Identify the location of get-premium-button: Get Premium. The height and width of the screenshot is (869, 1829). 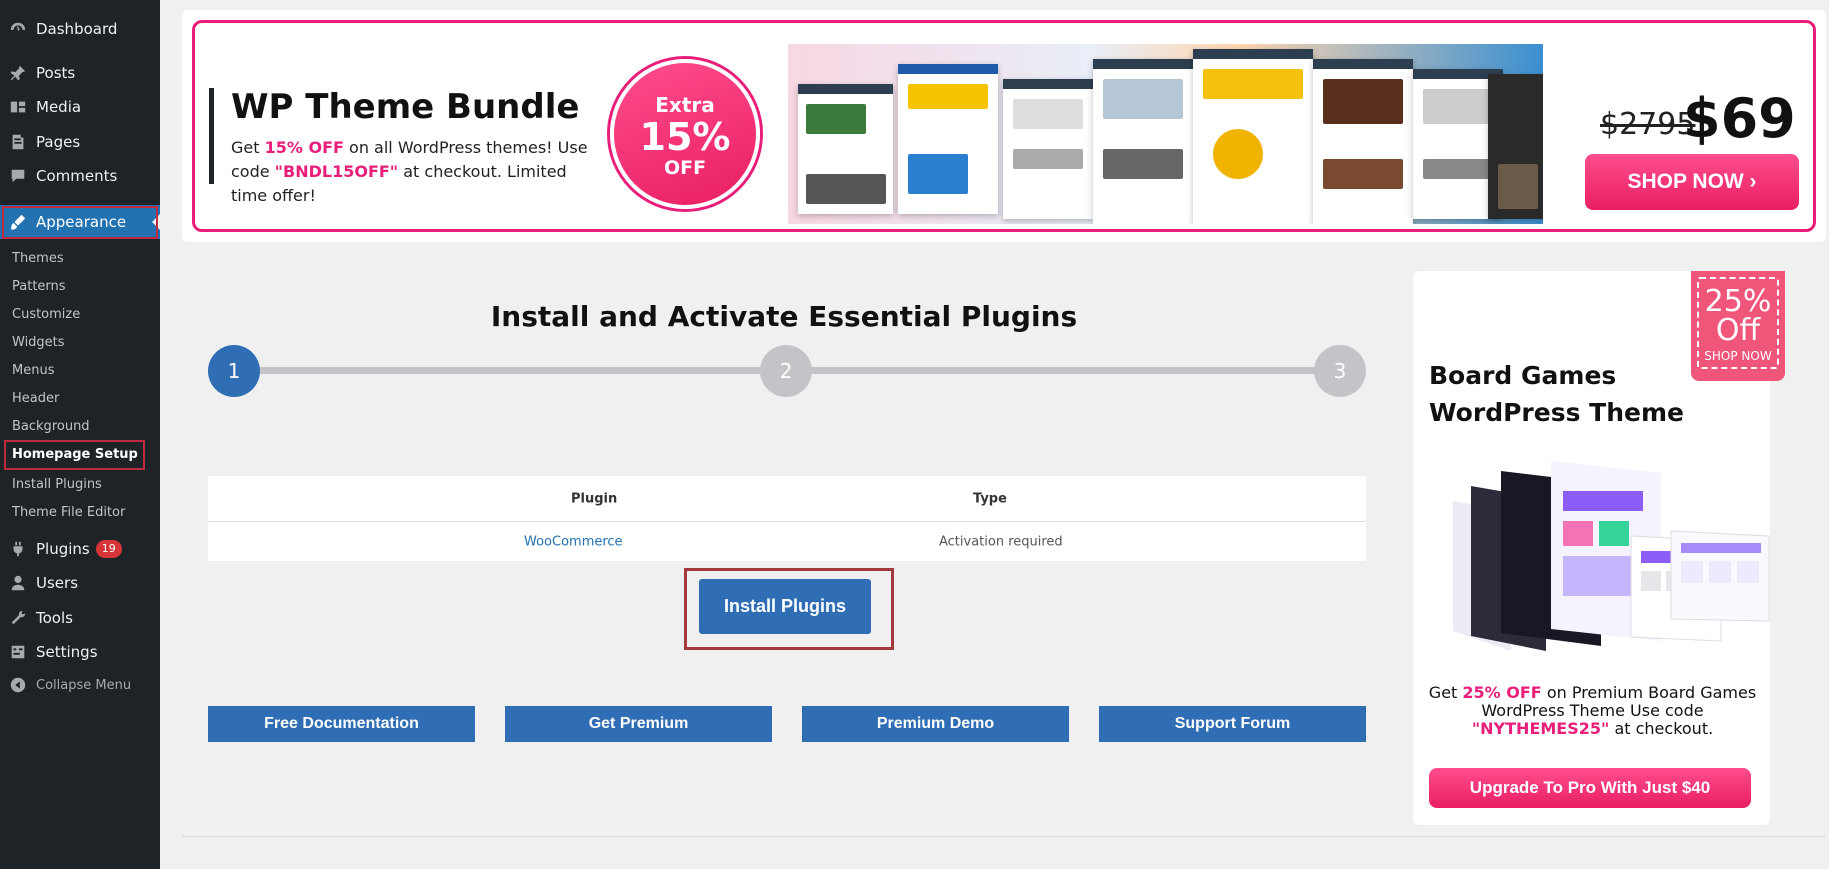
(638, 724).